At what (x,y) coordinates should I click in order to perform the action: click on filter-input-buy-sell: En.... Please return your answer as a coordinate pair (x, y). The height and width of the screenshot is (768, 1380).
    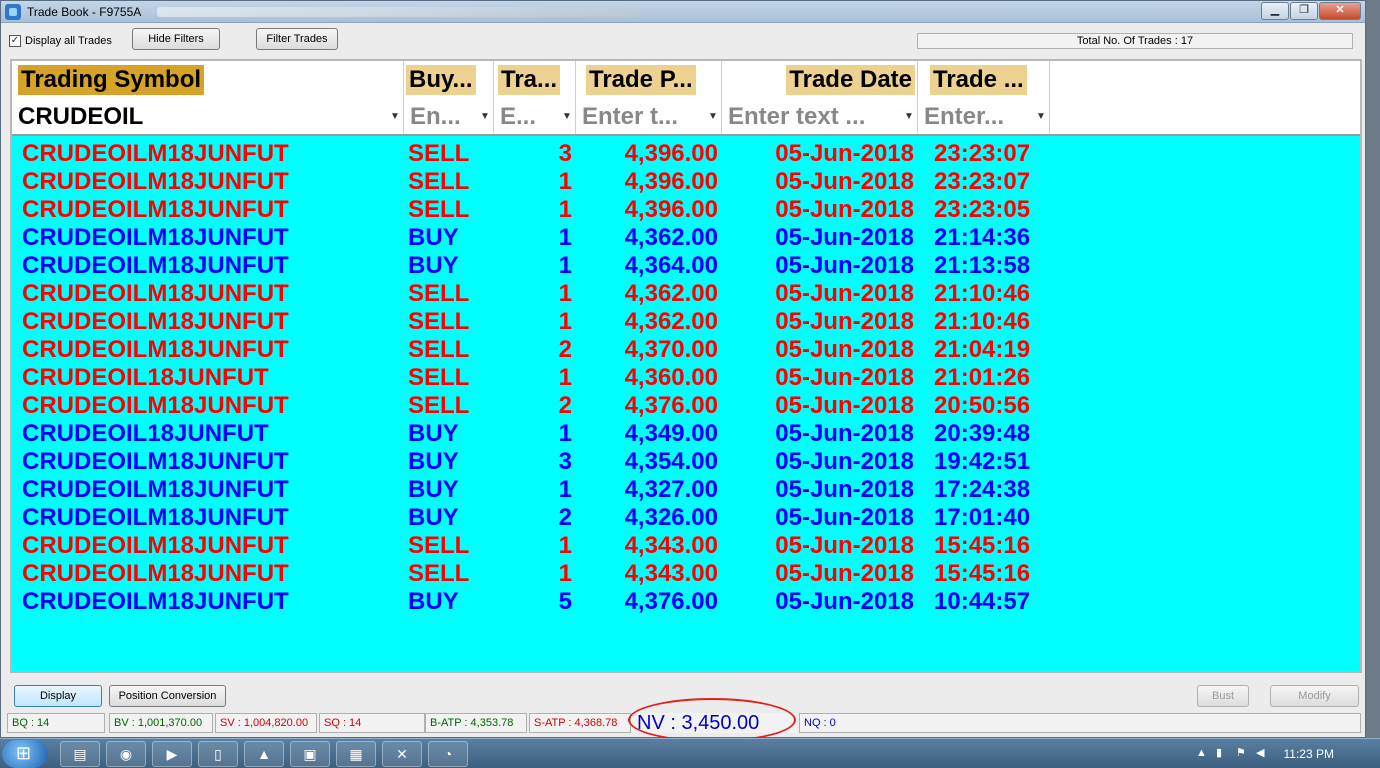
    Looking at the image, I should click on (435, 117).